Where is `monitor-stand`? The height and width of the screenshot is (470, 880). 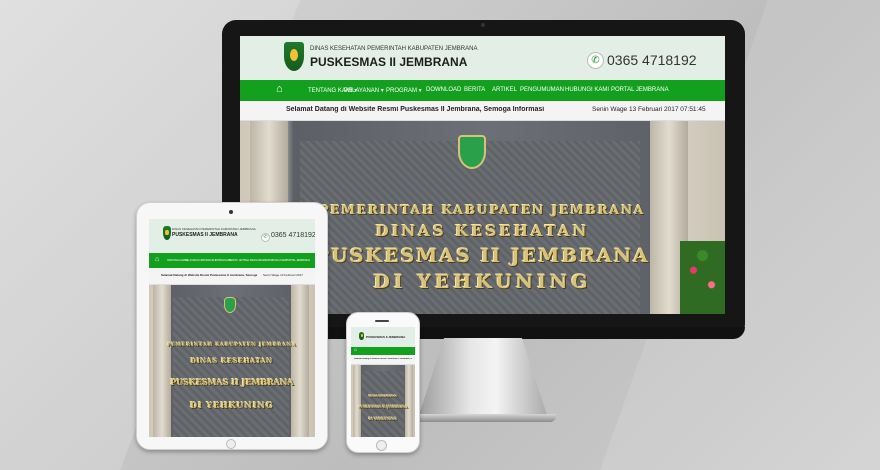
monitor-stand is located at coordinates (483, 378).